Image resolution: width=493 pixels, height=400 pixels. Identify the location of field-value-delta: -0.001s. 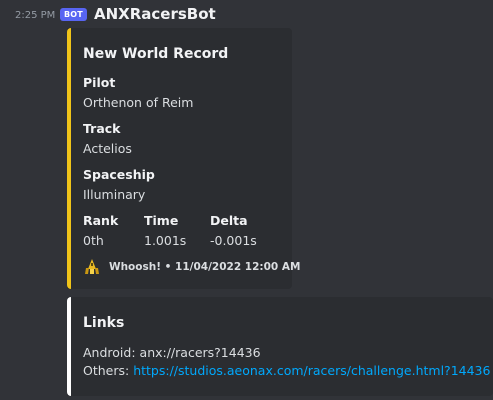
(233, 240).